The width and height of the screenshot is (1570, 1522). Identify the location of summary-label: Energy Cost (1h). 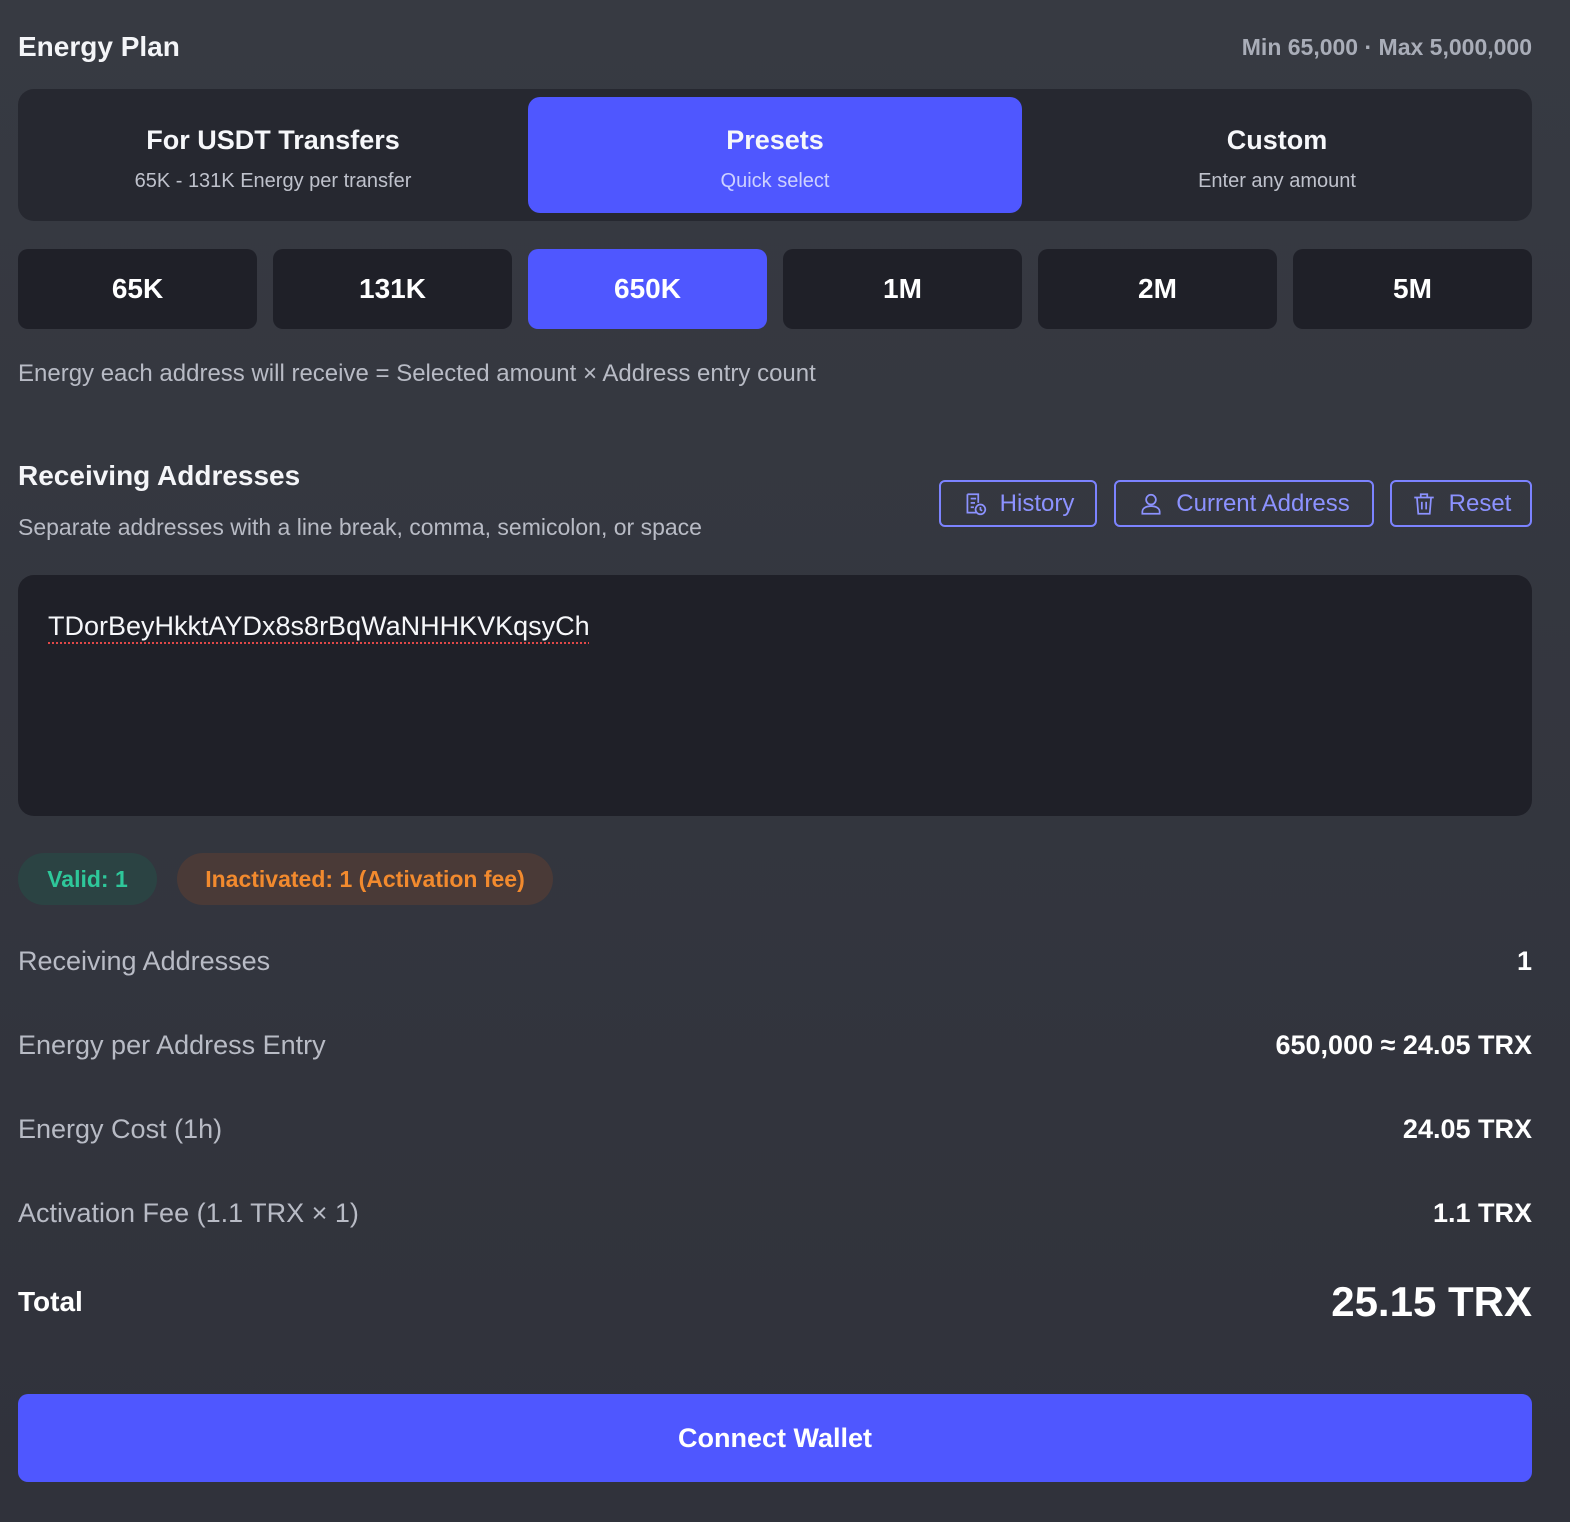
(120, 1129).